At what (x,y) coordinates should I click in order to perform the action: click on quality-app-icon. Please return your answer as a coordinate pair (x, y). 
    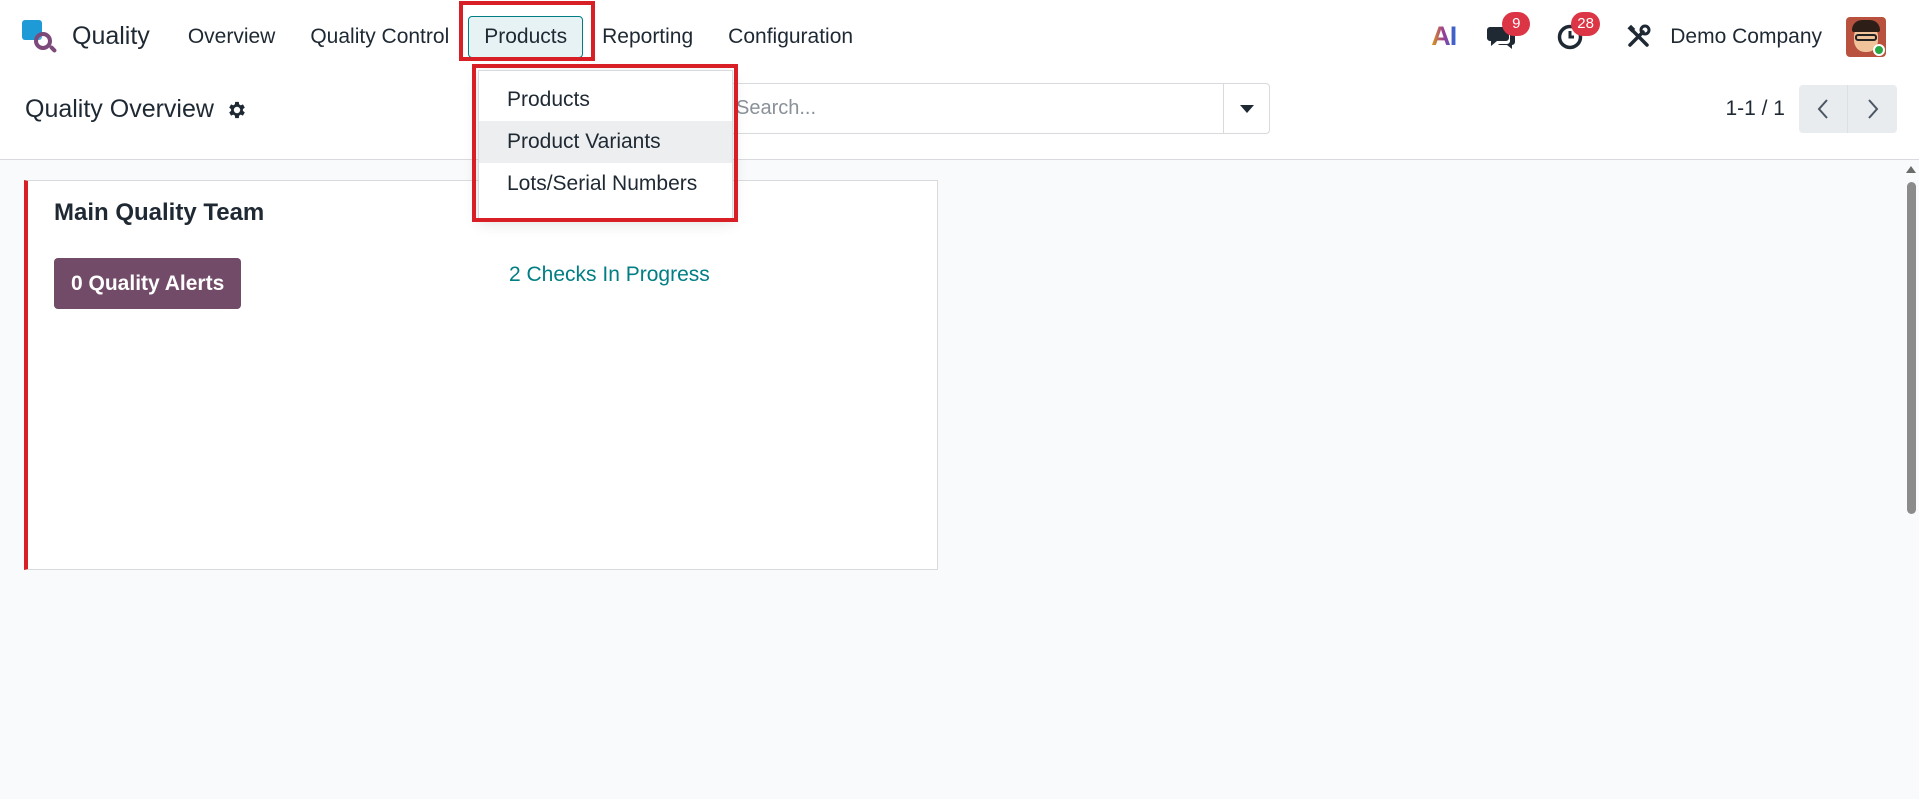
    Looking at the image, I should click on (40, 36).